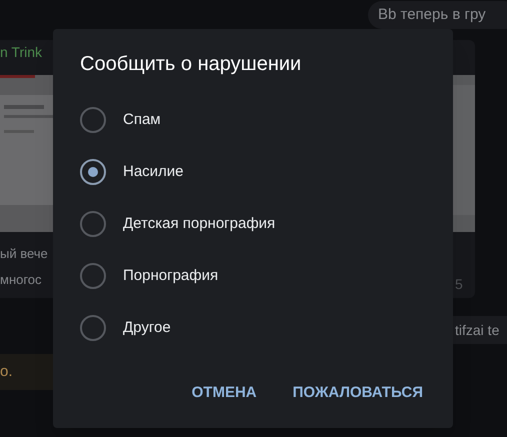 The width and height of the screenshot is (507, 437). What do you see at coordinates (477, 330) in the screenshot?
I see `service-text: tifzai te` at bounding box center [477, 330].